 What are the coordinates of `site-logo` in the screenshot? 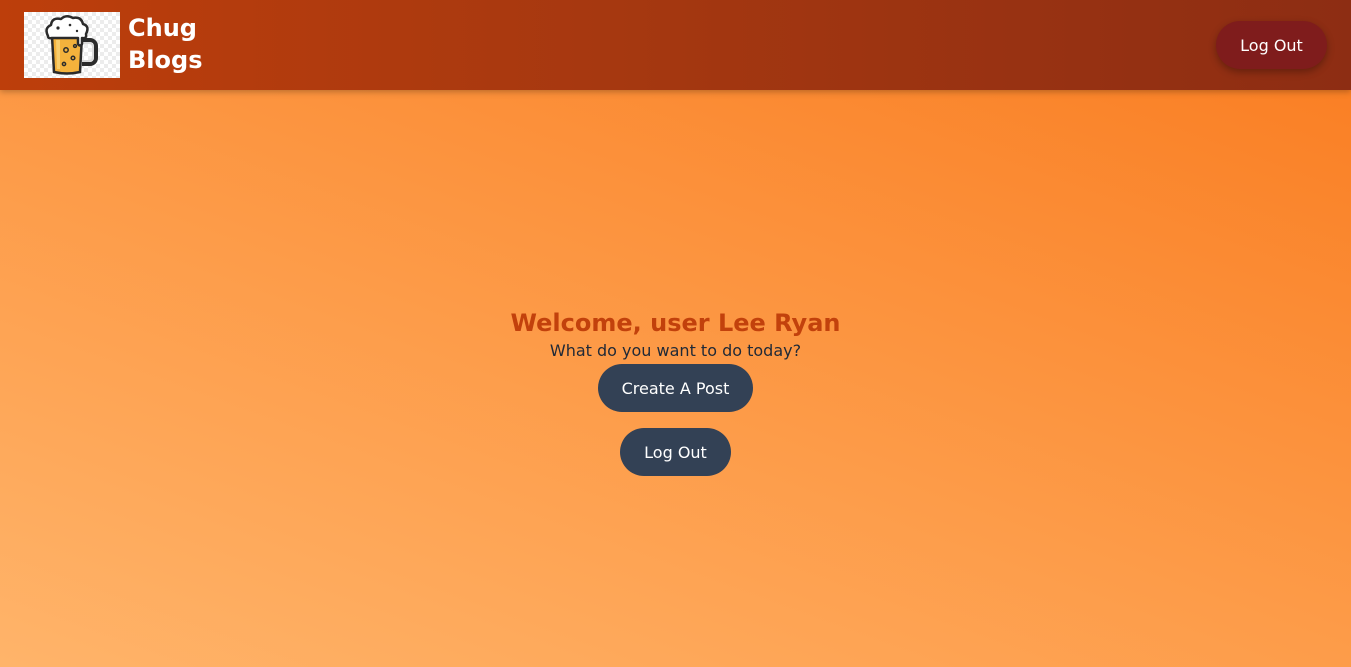 It's located at (72, 45).